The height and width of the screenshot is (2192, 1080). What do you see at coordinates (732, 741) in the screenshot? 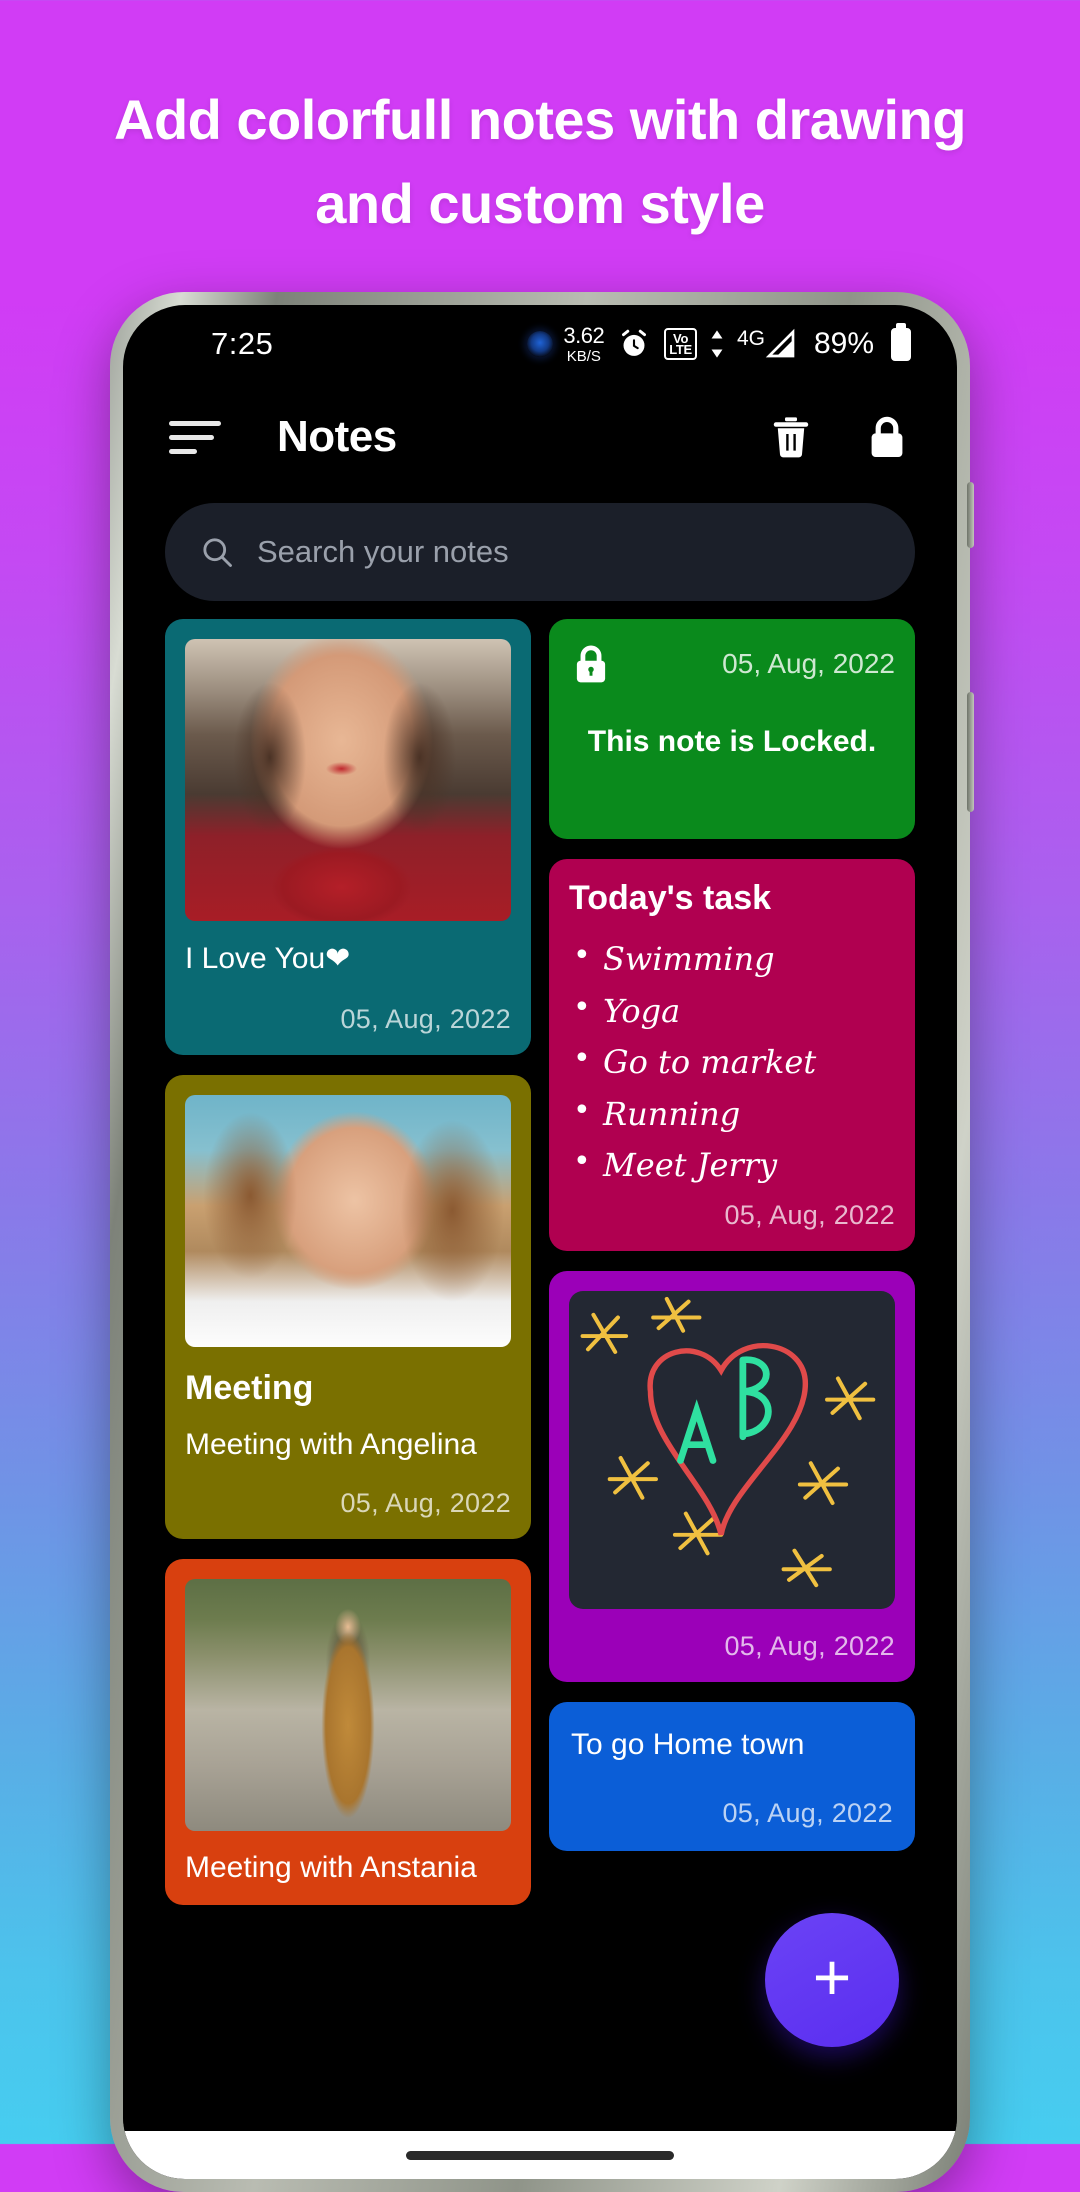
I see `note-locked-message: This note is Locked.` at bounding box center [732, 741].